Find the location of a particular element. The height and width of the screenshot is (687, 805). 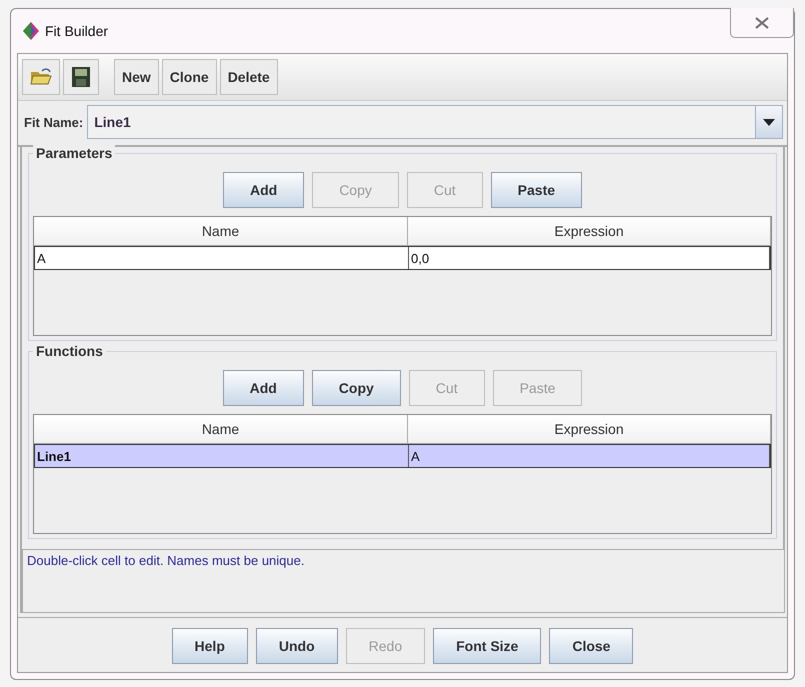

table-row: Line1 A is located at coordinates (402, 456).